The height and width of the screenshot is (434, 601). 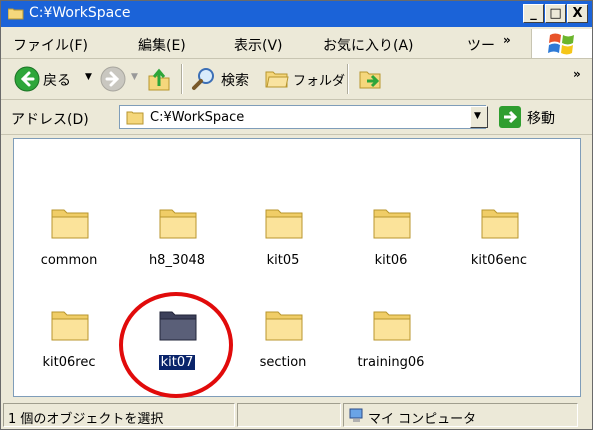 What do you see at coordinates (371, 79) in the screenshot?
I see `move-to-icon` at bounding box center [371, 79].